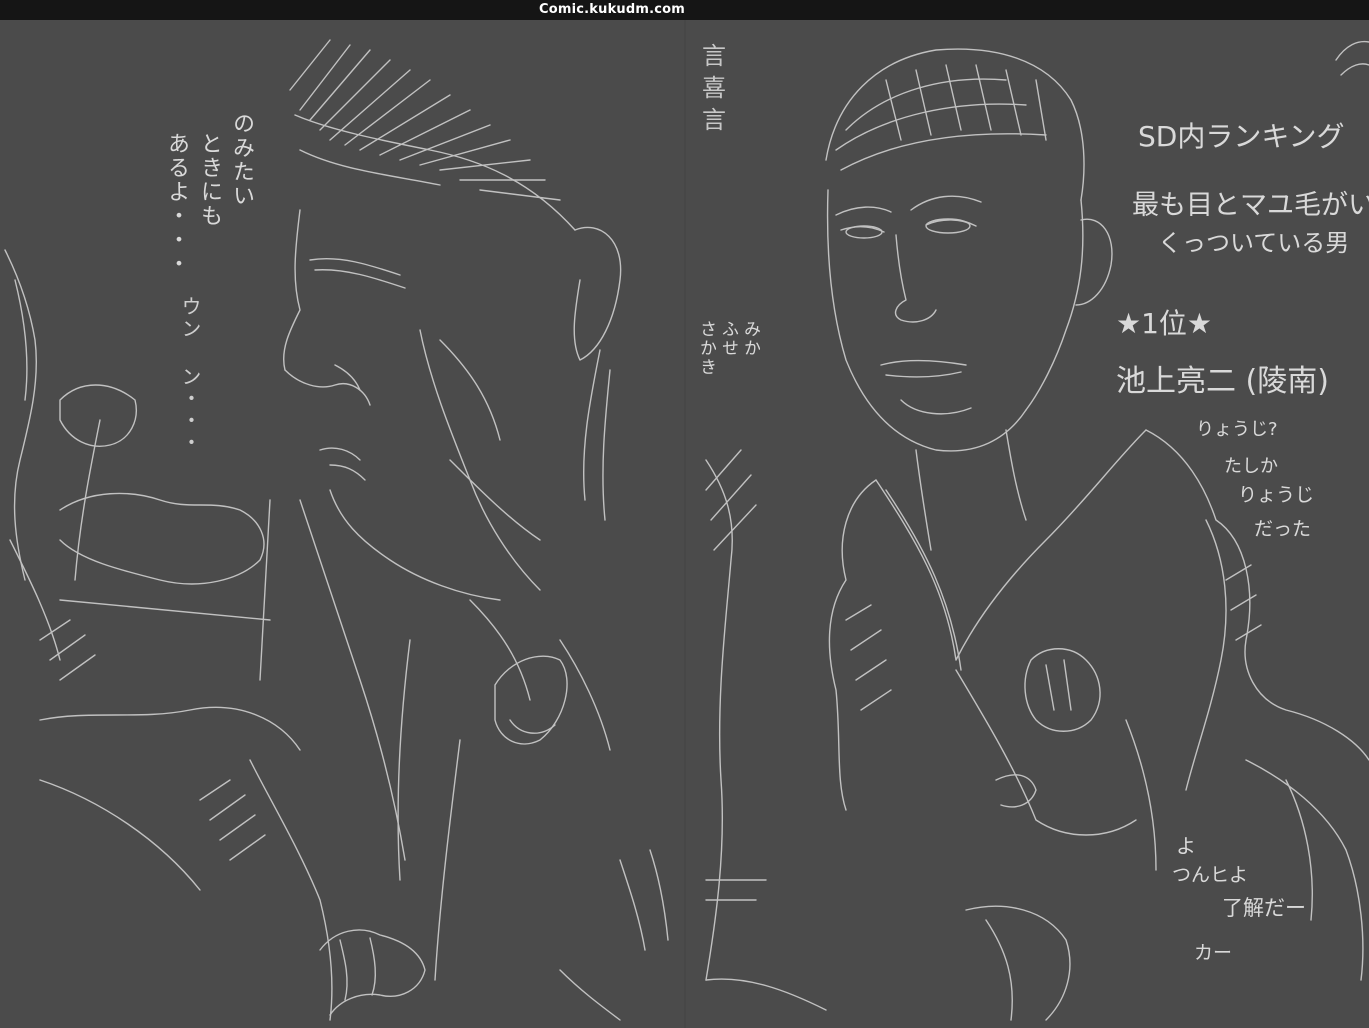  What do you see at coordinates (714, 88) in the screenshot?
I see `note-right-top-scribble: 言 喜 言` at bounding box center [714, 88].